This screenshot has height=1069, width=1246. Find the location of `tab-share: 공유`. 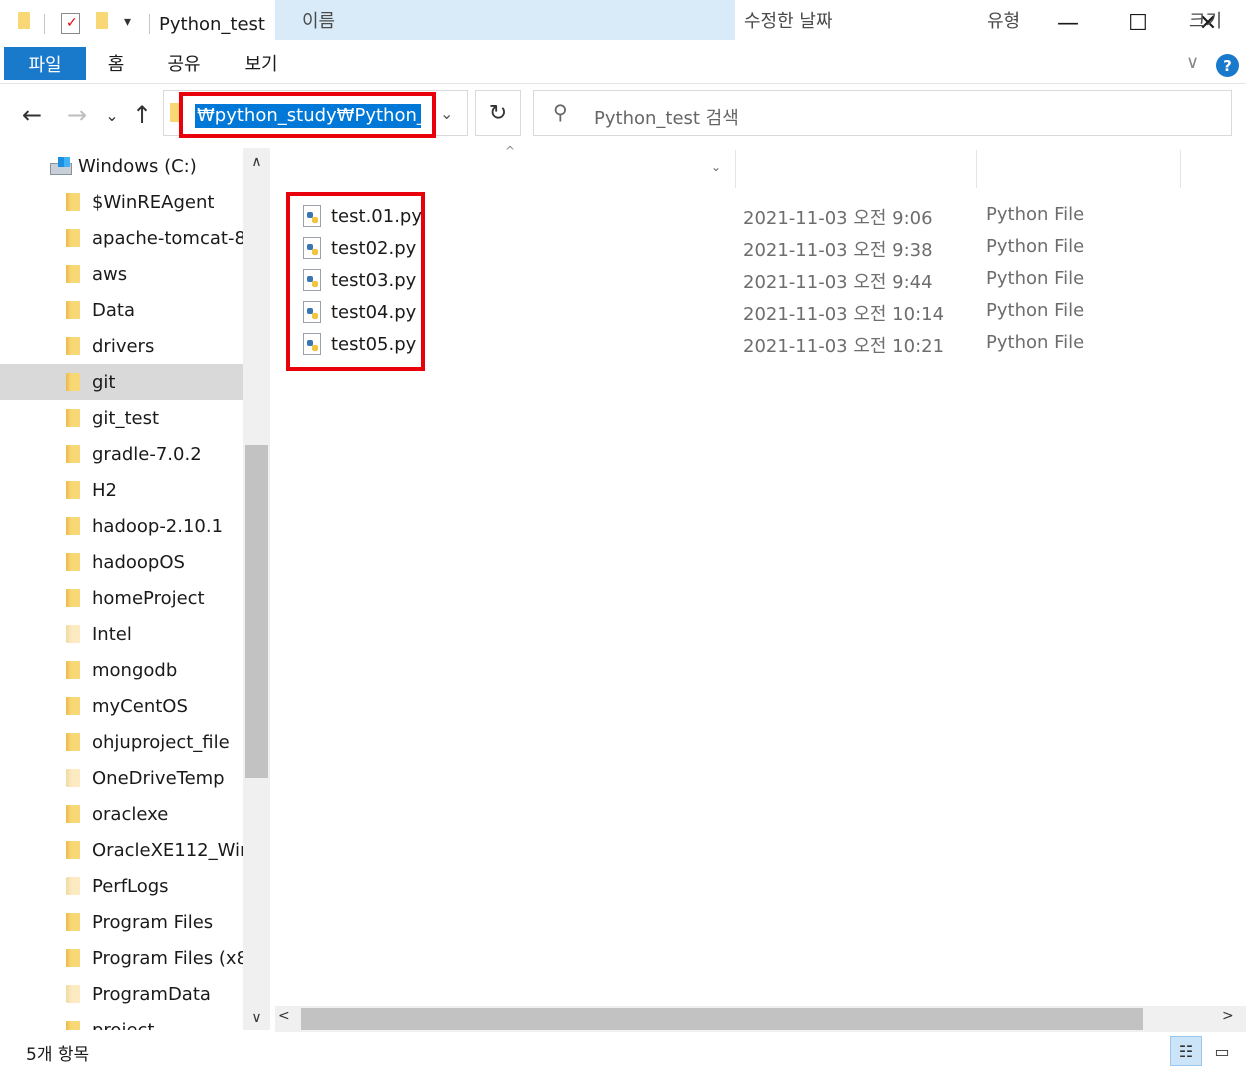

tab-share: 공유 is located at coordinates (184, 63).